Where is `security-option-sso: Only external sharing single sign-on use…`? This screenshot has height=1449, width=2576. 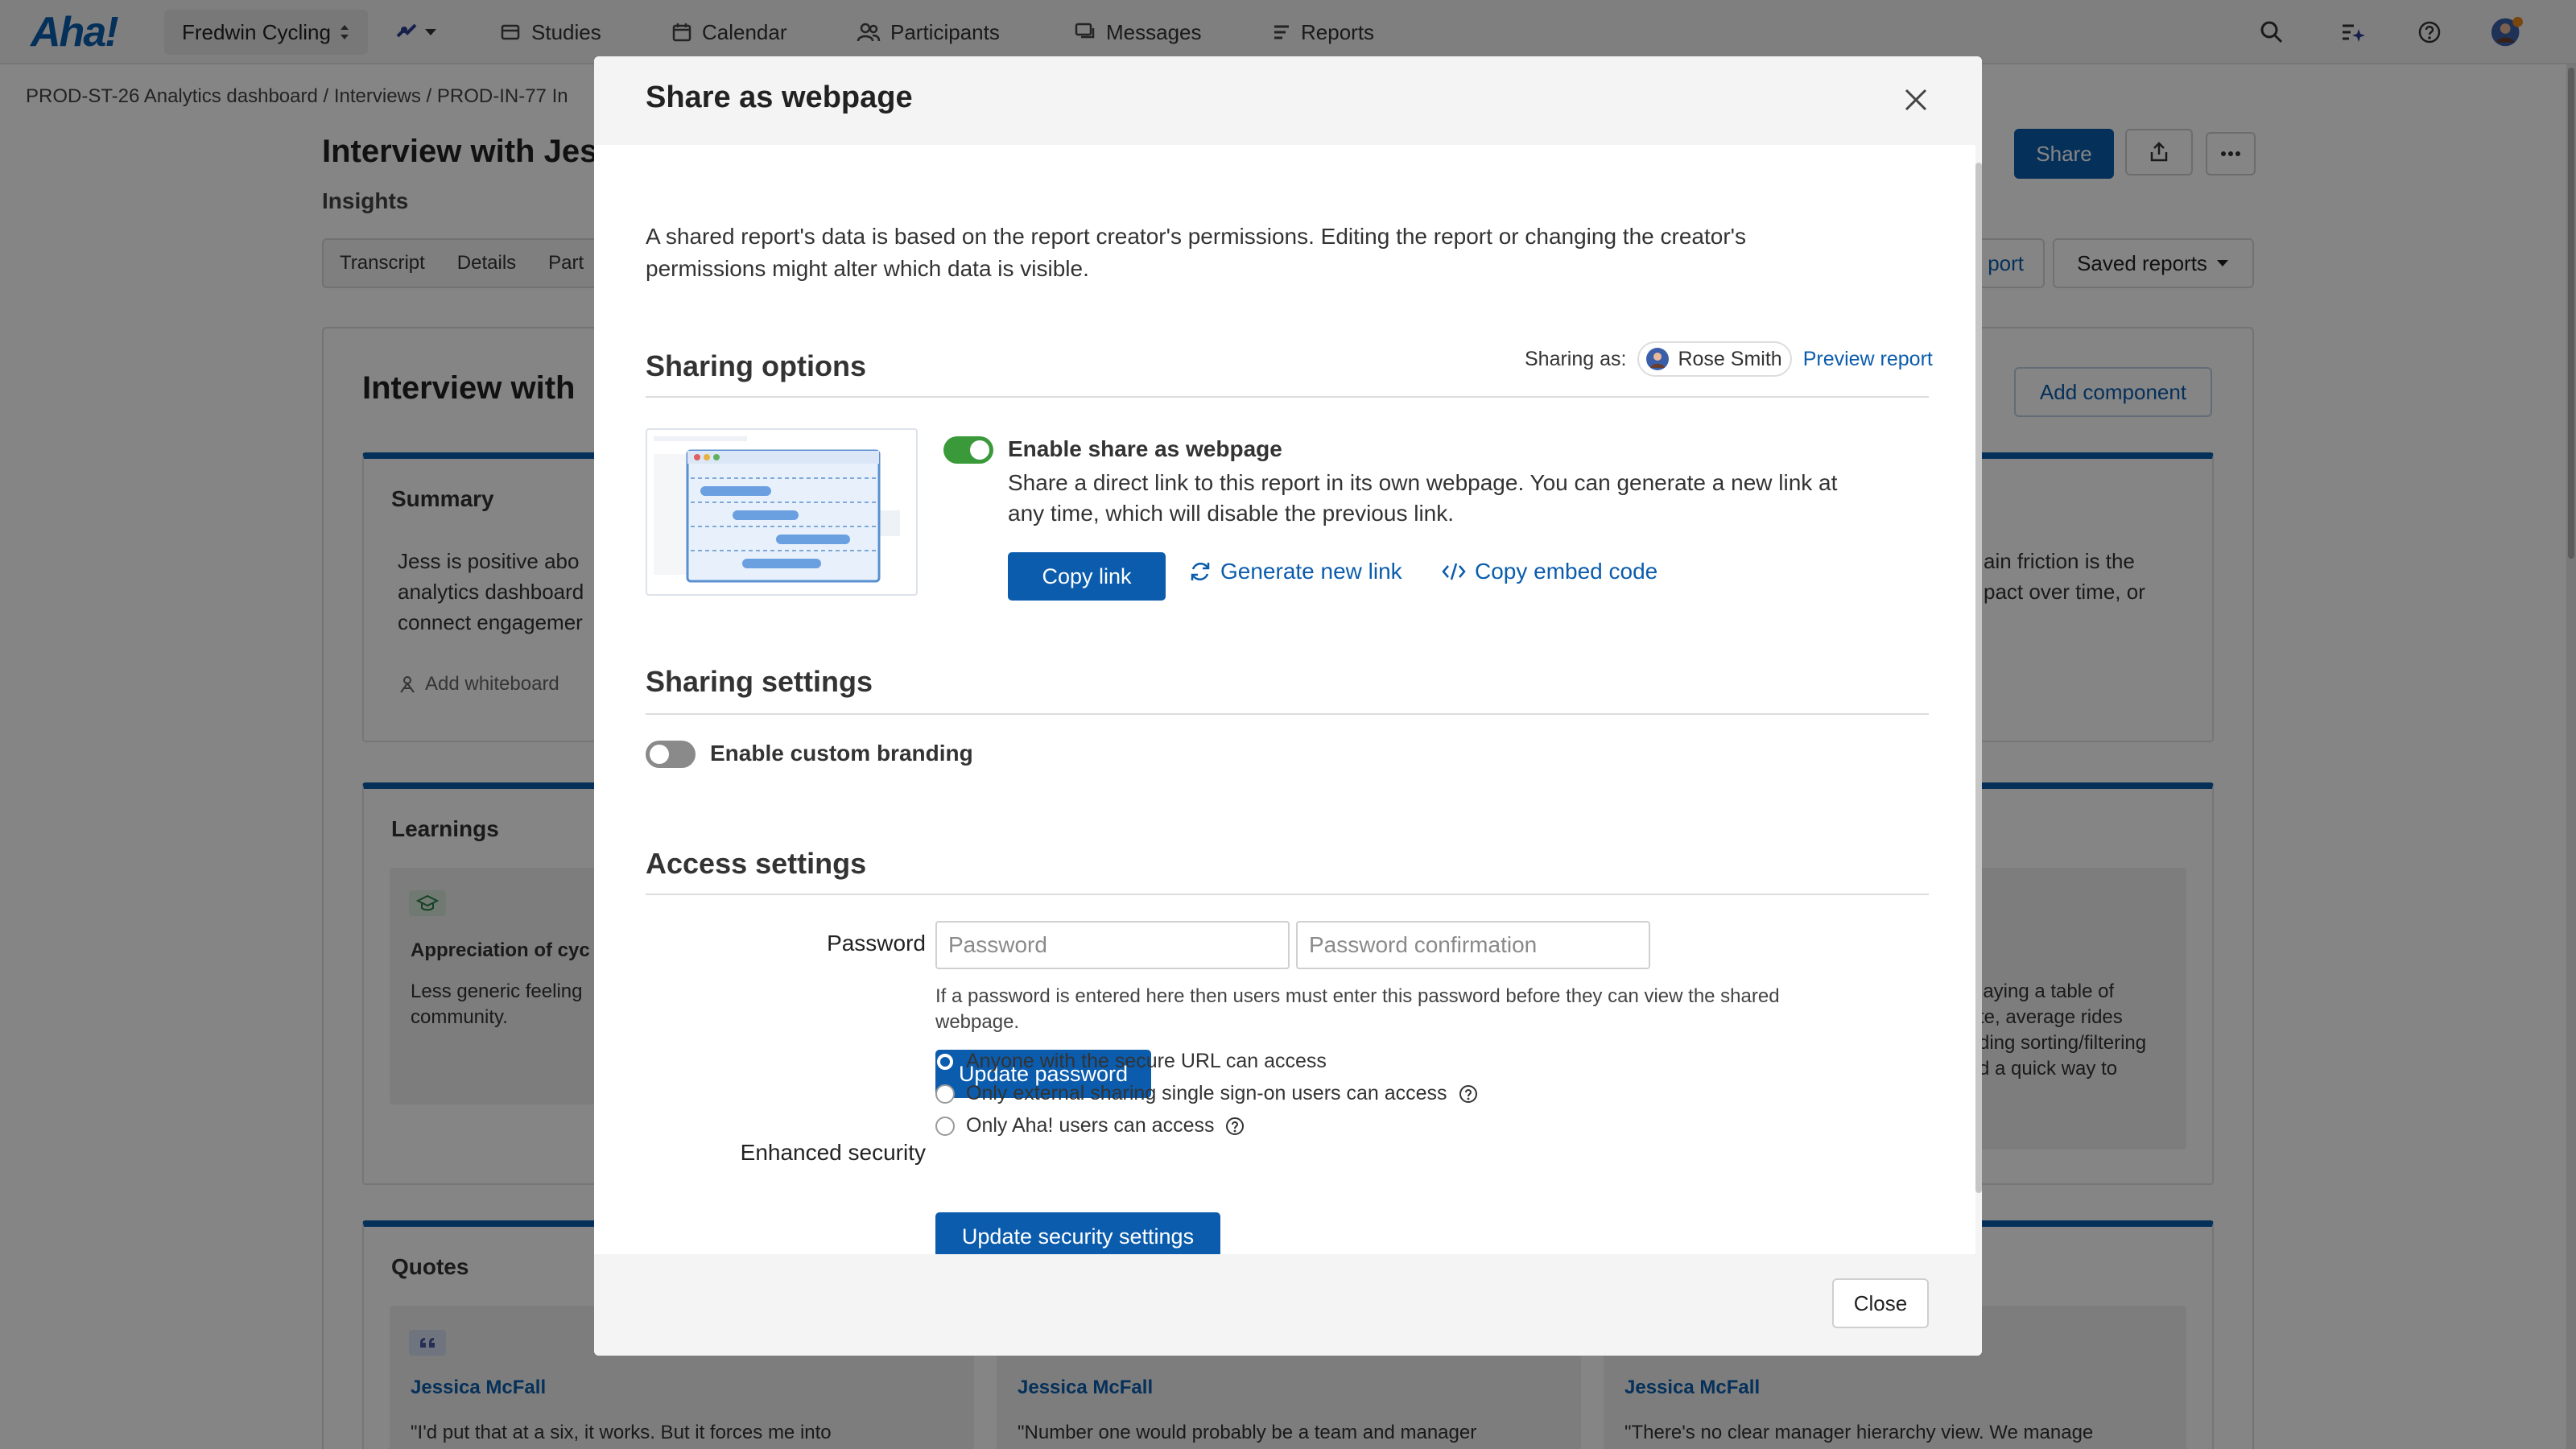
security-option-sso: Only external sharing single sign-on use… is located at coordinates (1206, 1093).